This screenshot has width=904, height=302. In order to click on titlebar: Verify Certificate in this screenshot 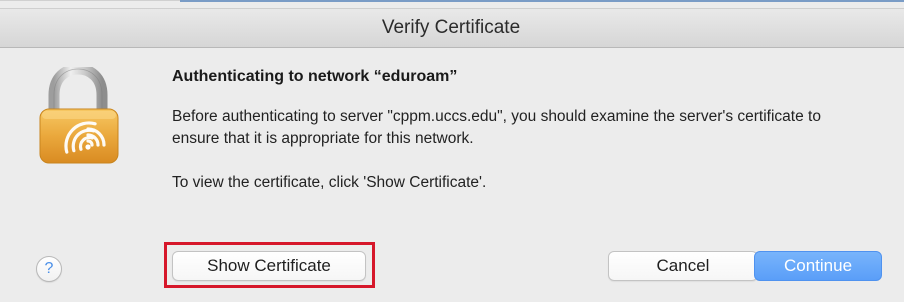, I will do `click(452, 28)`.